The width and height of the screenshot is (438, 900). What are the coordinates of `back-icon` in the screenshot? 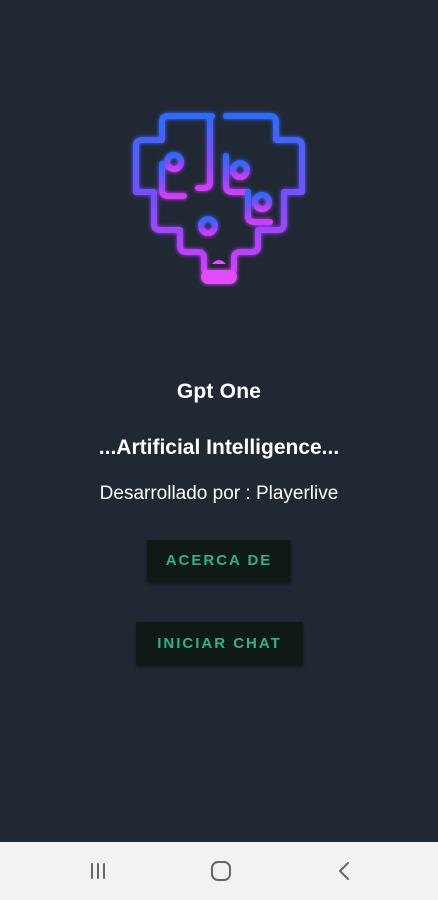 It's located at (344, 871).